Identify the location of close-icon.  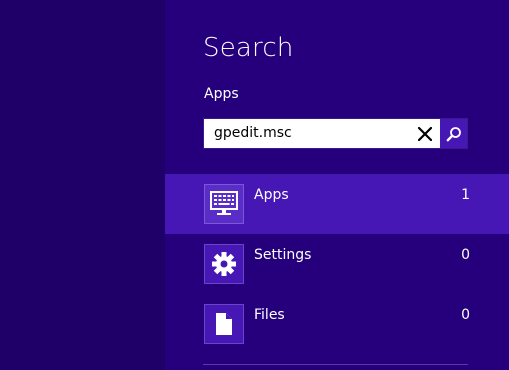
(425, 133).